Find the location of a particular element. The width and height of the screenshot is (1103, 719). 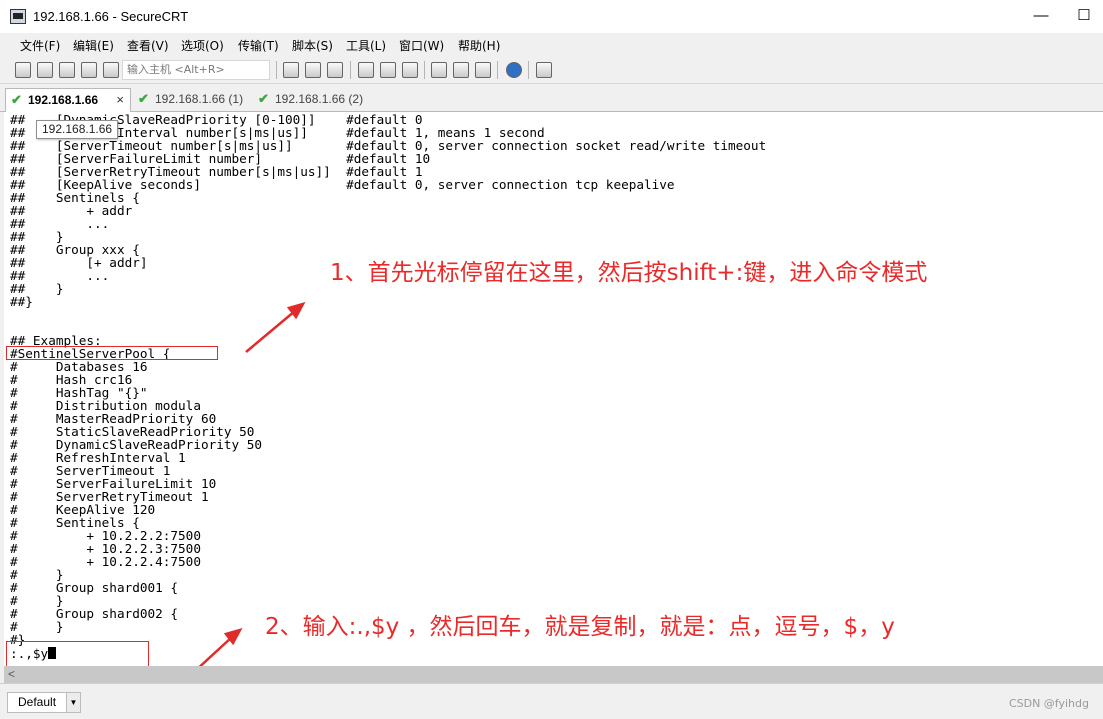

print-icon is located at coordinates (366, 70).